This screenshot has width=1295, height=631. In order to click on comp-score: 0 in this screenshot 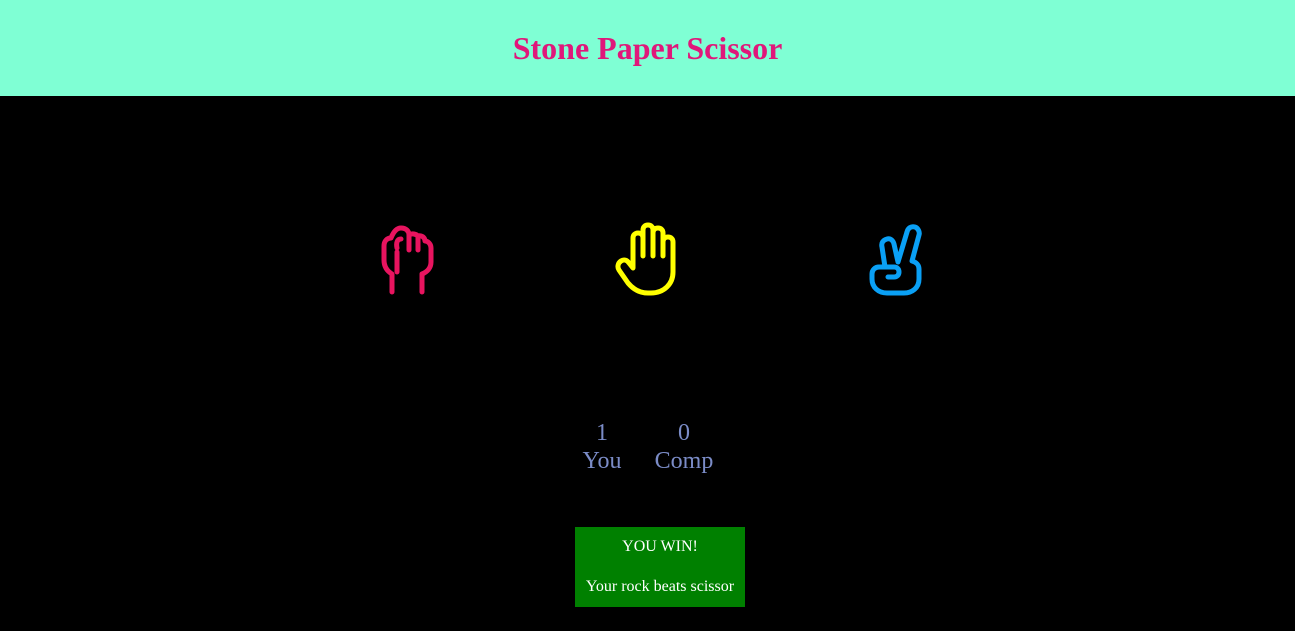, I will do `click(684, 433)`.